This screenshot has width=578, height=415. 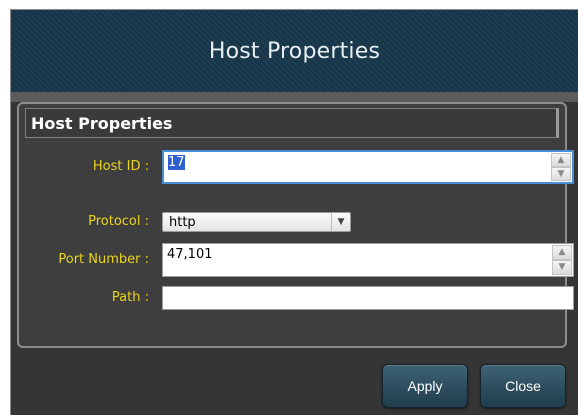 What do you see at coordinates (176, 162) in the screenshot?
I see `host-id-value: 17` at bounding box center [176, 162].